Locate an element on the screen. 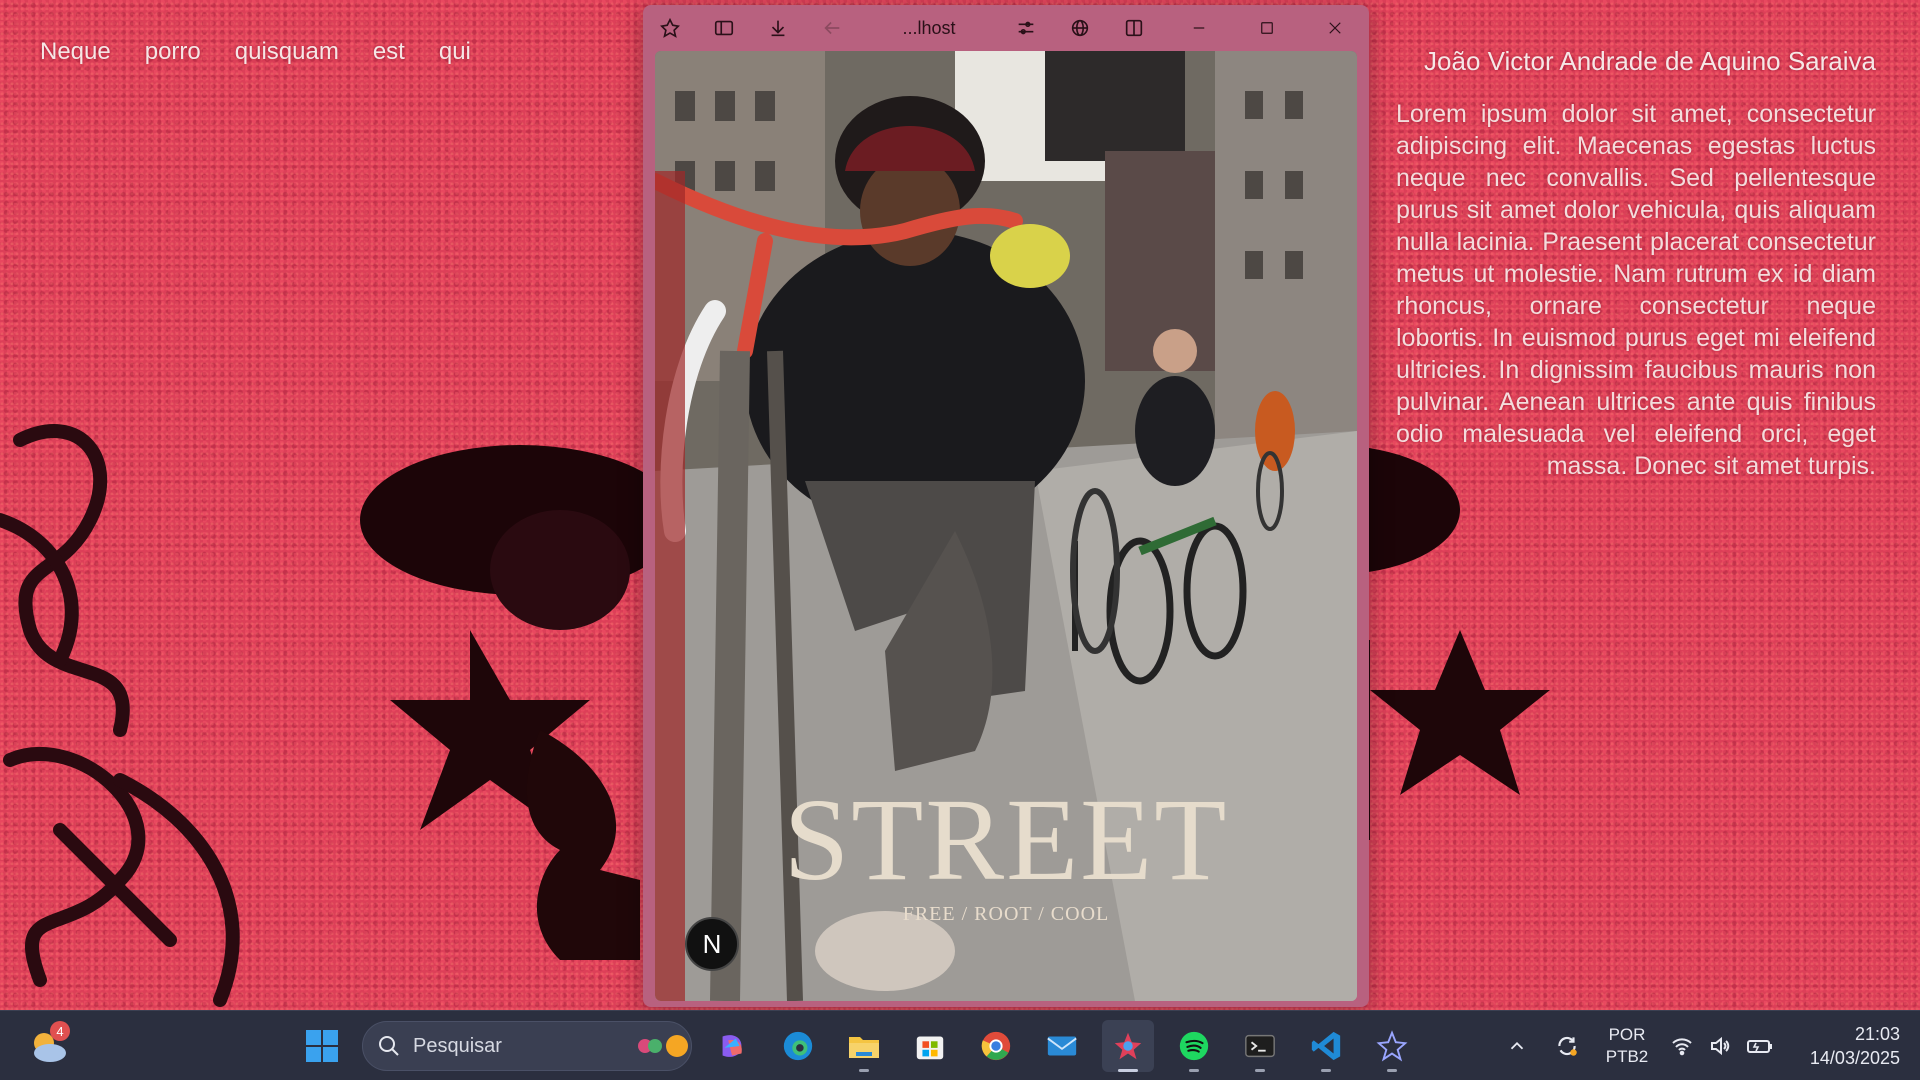  nav-links: Neque porro quisquam est qui is located at coordinates (255, 52).